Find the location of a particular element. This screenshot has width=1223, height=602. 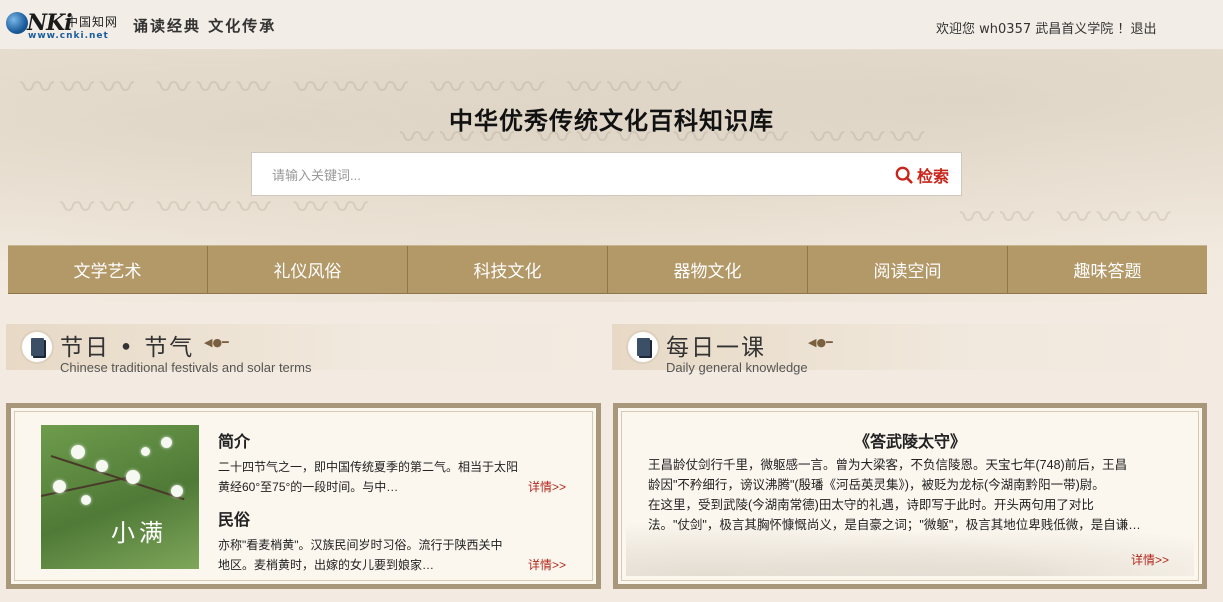

user-welcome: 欢迎您 wh0357 武昌首义学院 ！退出 is located at coordinates (1046, 27).